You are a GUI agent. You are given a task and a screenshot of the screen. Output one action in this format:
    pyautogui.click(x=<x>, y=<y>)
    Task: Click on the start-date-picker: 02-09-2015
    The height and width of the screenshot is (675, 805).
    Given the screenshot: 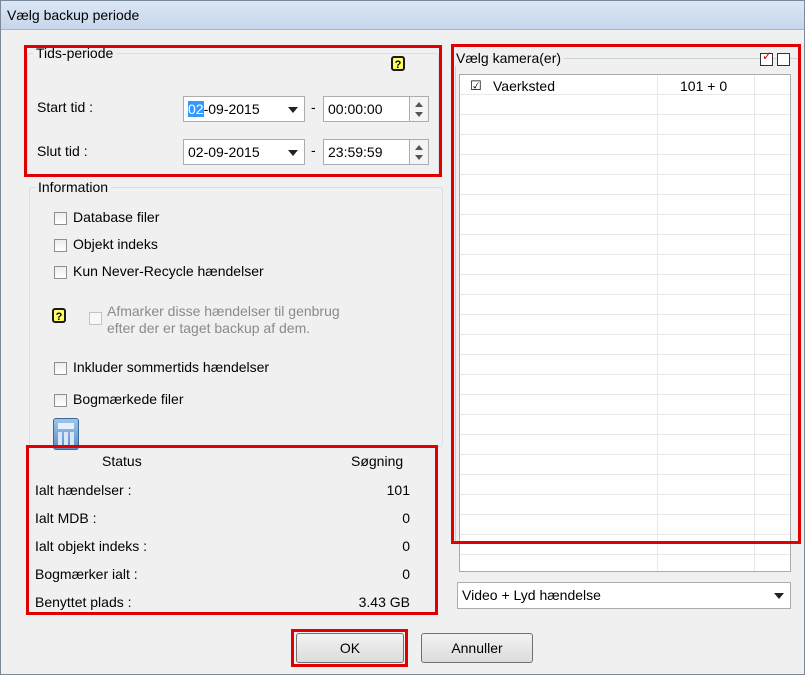 What is the action you would take?
    pyautogui.click(x=244, y=109)
    